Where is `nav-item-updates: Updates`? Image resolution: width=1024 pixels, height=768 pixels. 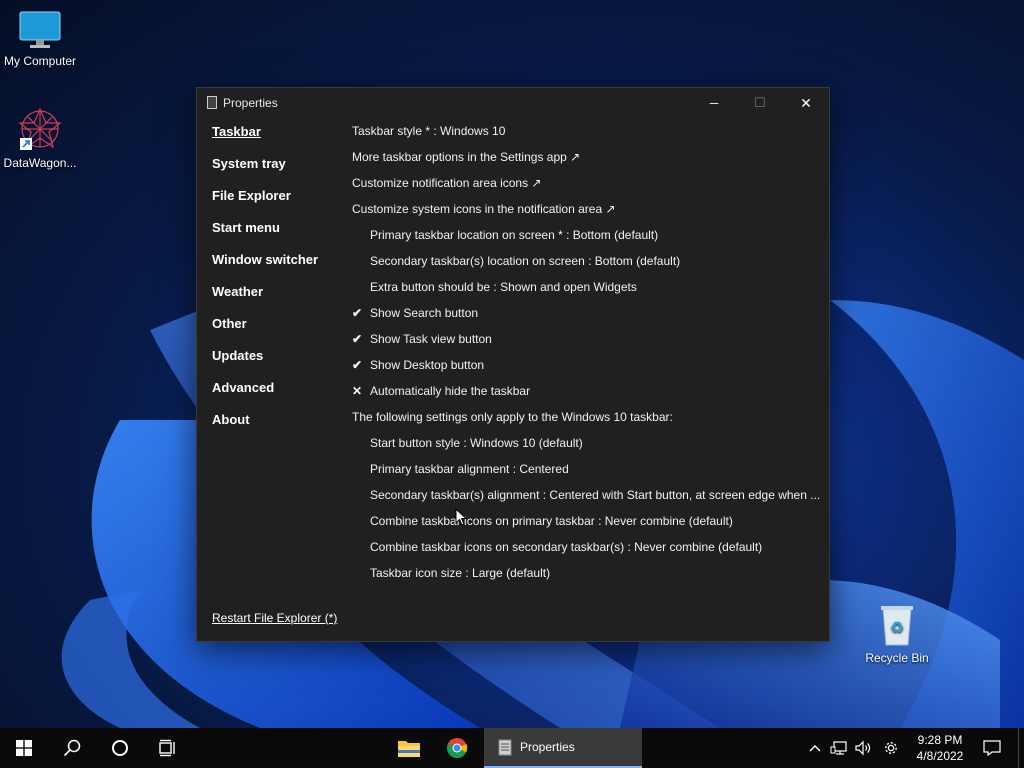
nav-item-updates: Updates is located at coordinates (265, 364).